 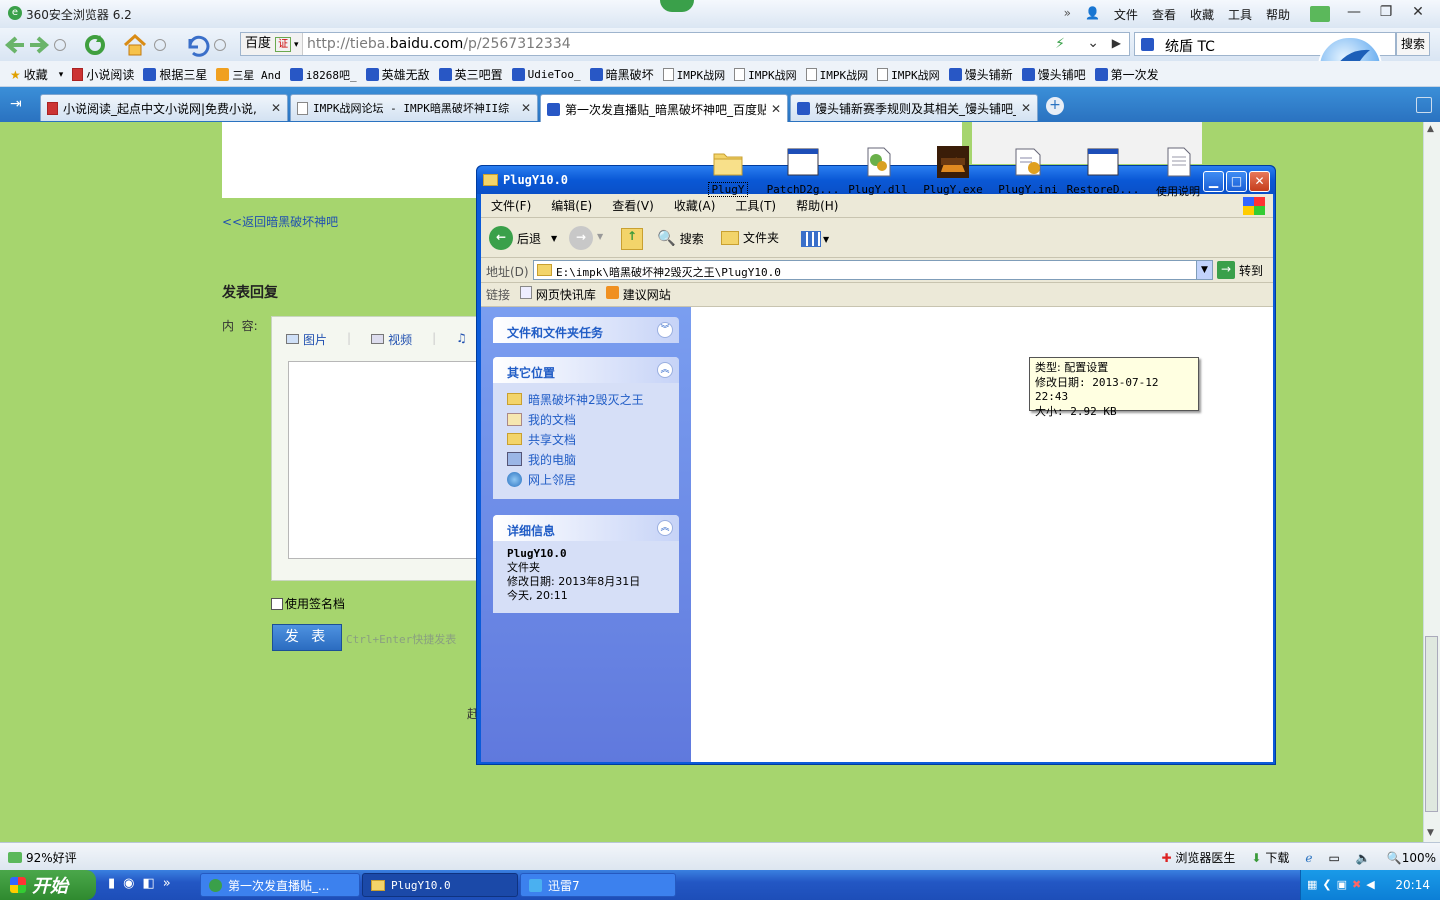 I want to click on address-dropdown-icon: ⌄, so click(x=1093, y=43).